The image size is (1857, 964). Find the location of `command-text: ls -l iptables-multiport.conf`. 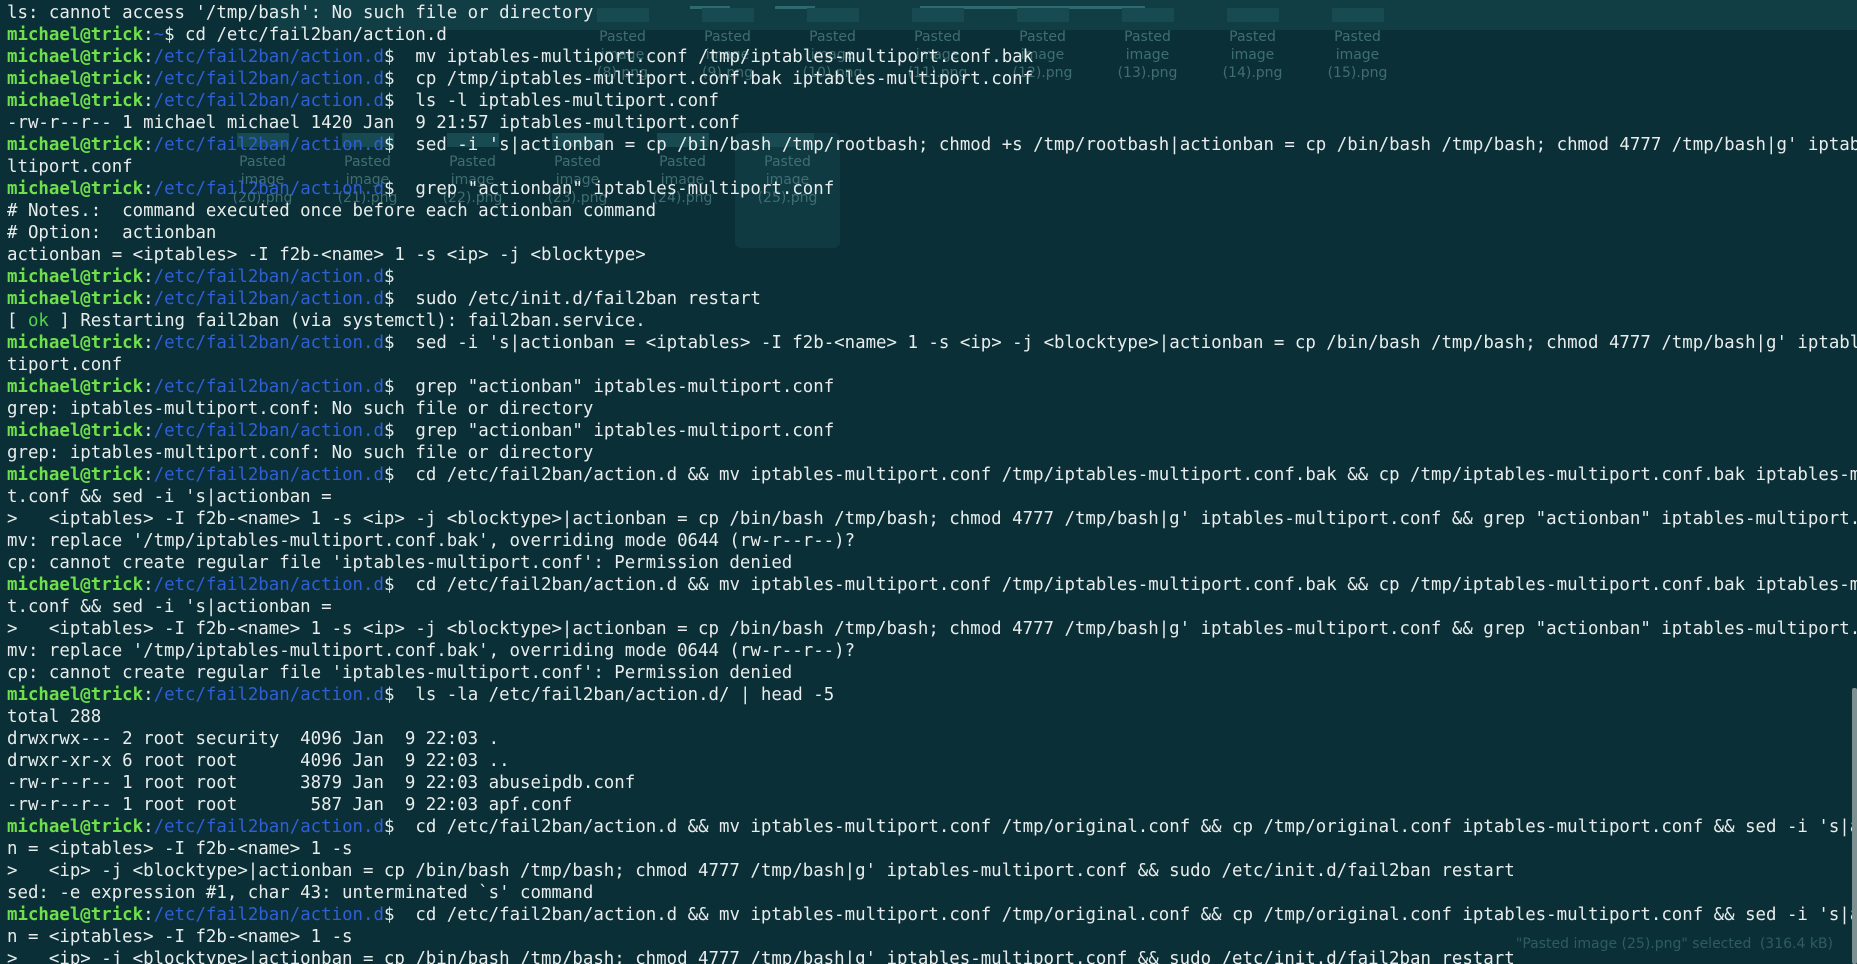

command-text: ls -l iptables-multiport.conf is located at coordinates (557, 101).